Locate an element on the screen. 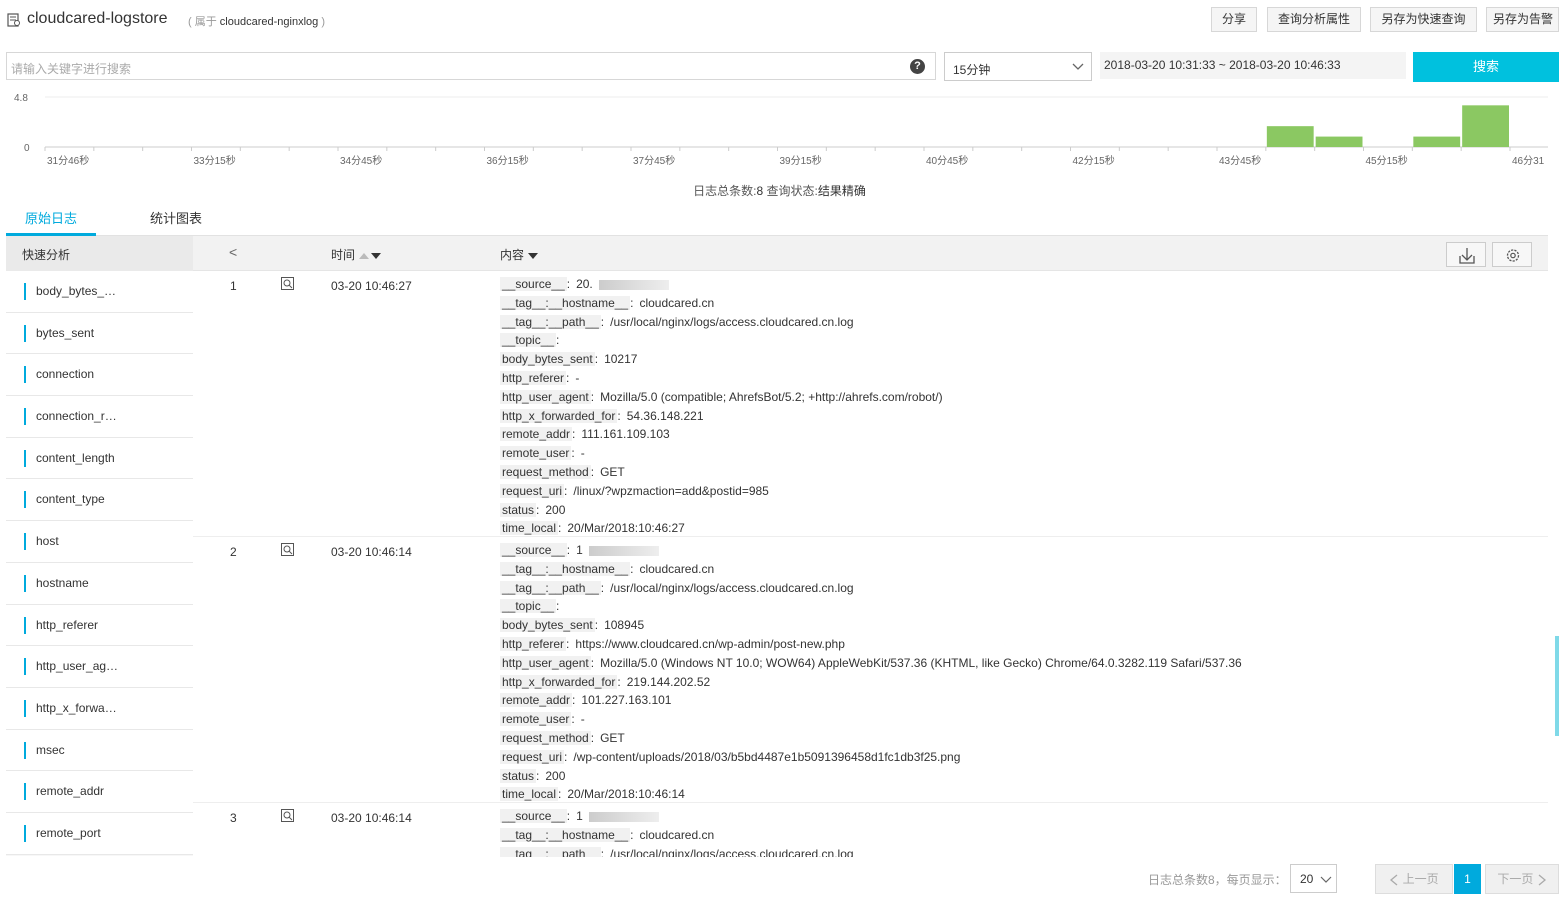  tab-statistics-chart: 统计图表 is located at coordinates (176, 217).